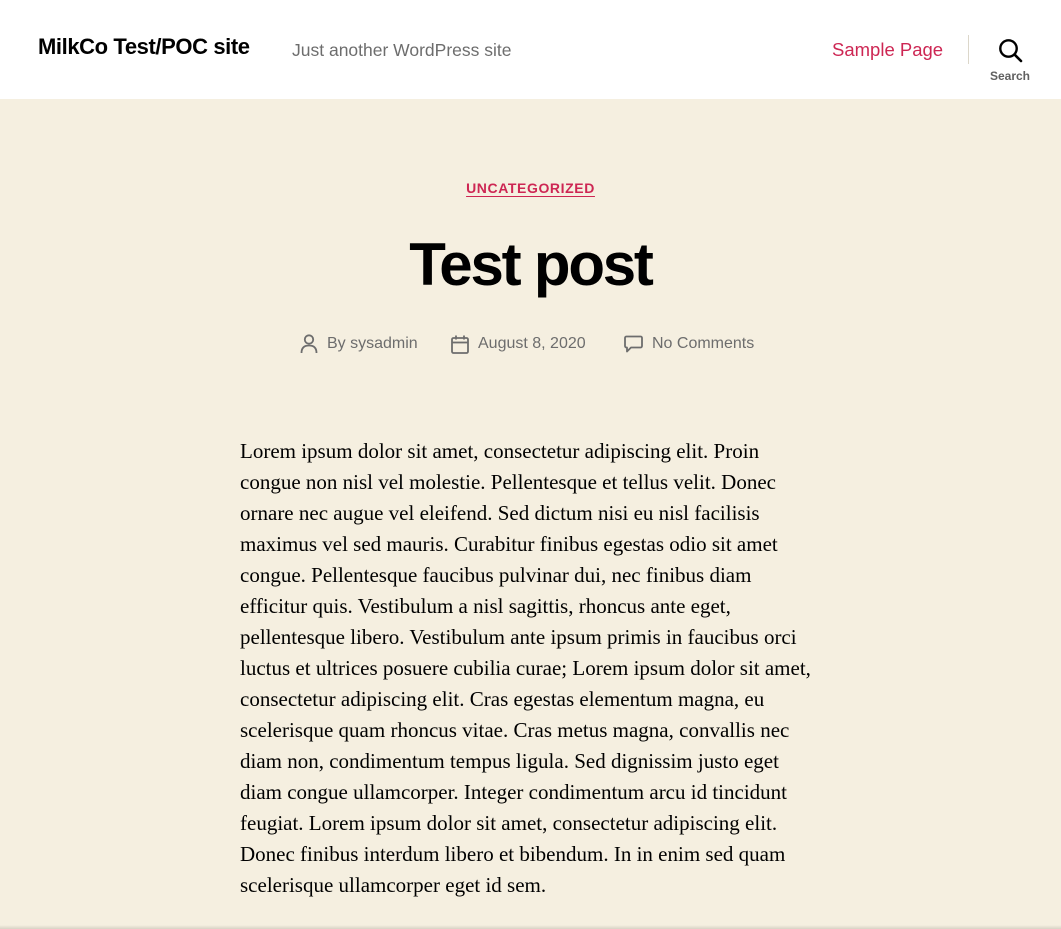 This screenshot has height=929, width=1061. Describe the element at coordinates (887, 50) in the screenshot. I see `nav-item-sample-page: Sample Page` at that location.